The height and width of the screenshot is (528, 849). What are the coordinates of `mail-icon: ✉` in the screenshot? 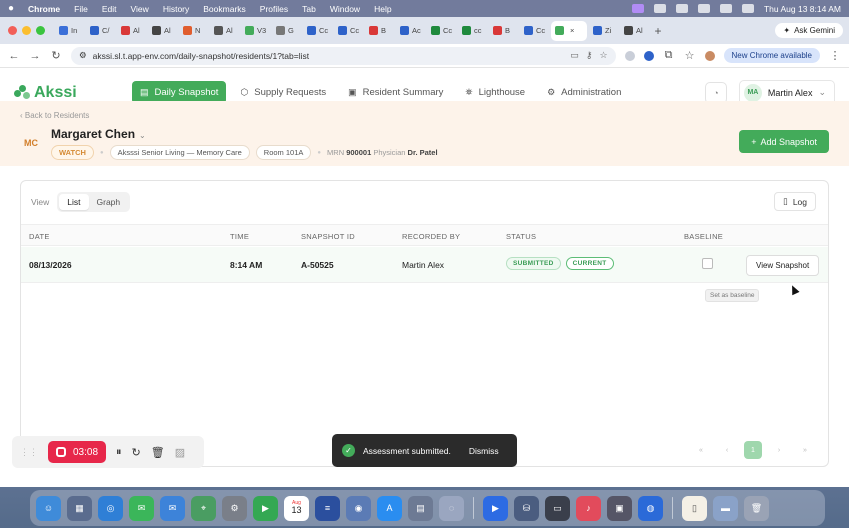 It's located at (172, 508).